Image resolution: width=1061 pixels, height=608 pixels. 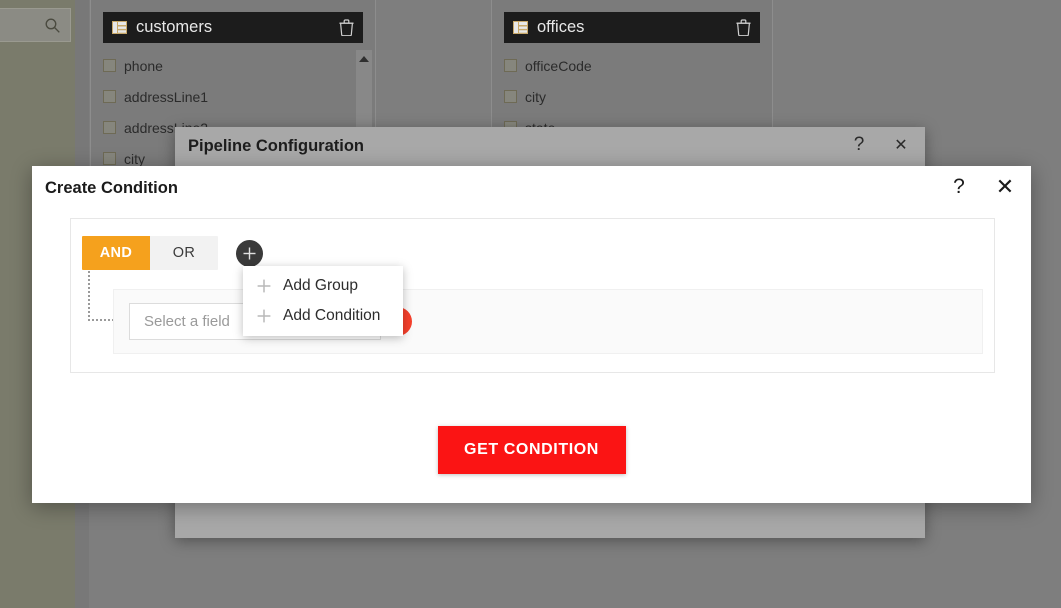 I want to click on table-card-offices: offices officeCode city state, so click(x=632, y=66).